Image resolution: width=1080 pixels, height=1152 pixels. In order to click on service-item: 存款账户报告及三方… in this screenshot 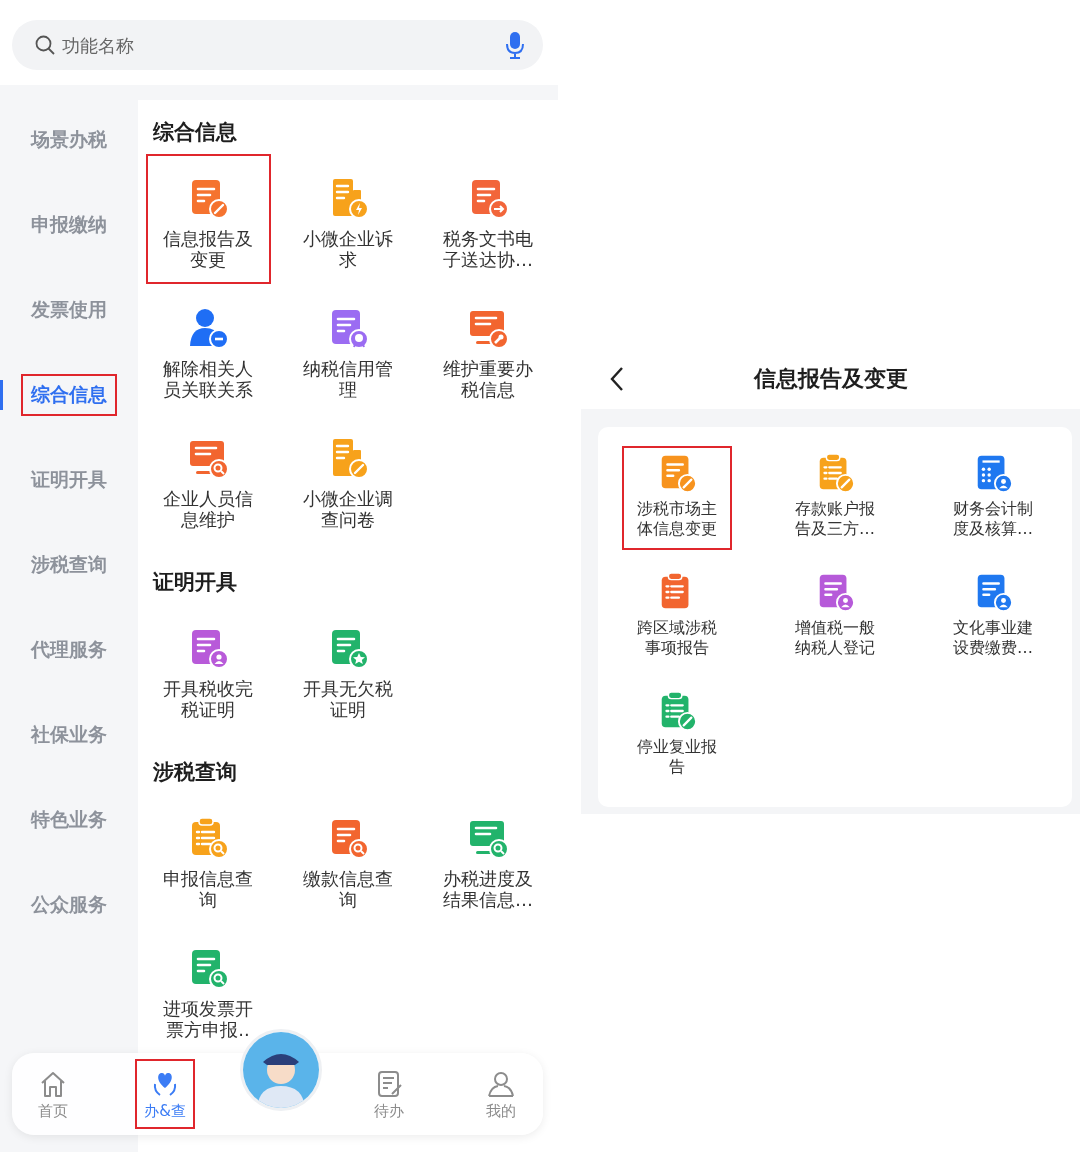, I will do `click(835, 498)`.